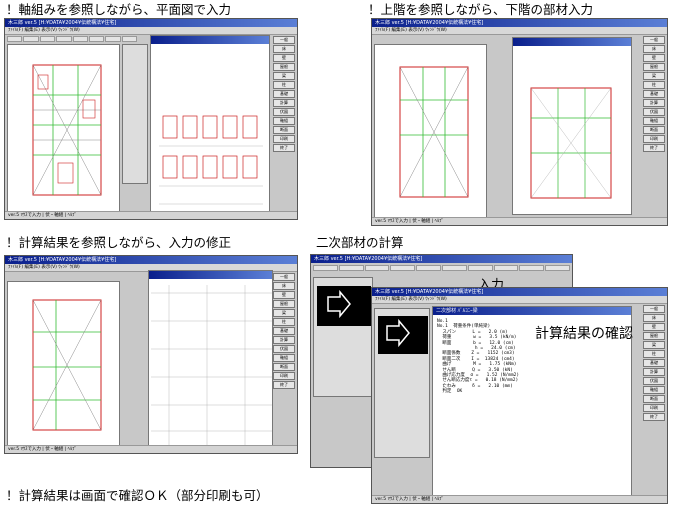 The height and width of the screenshot is (508, 675). I want to click on elevation-drawing, so click(211, 160).